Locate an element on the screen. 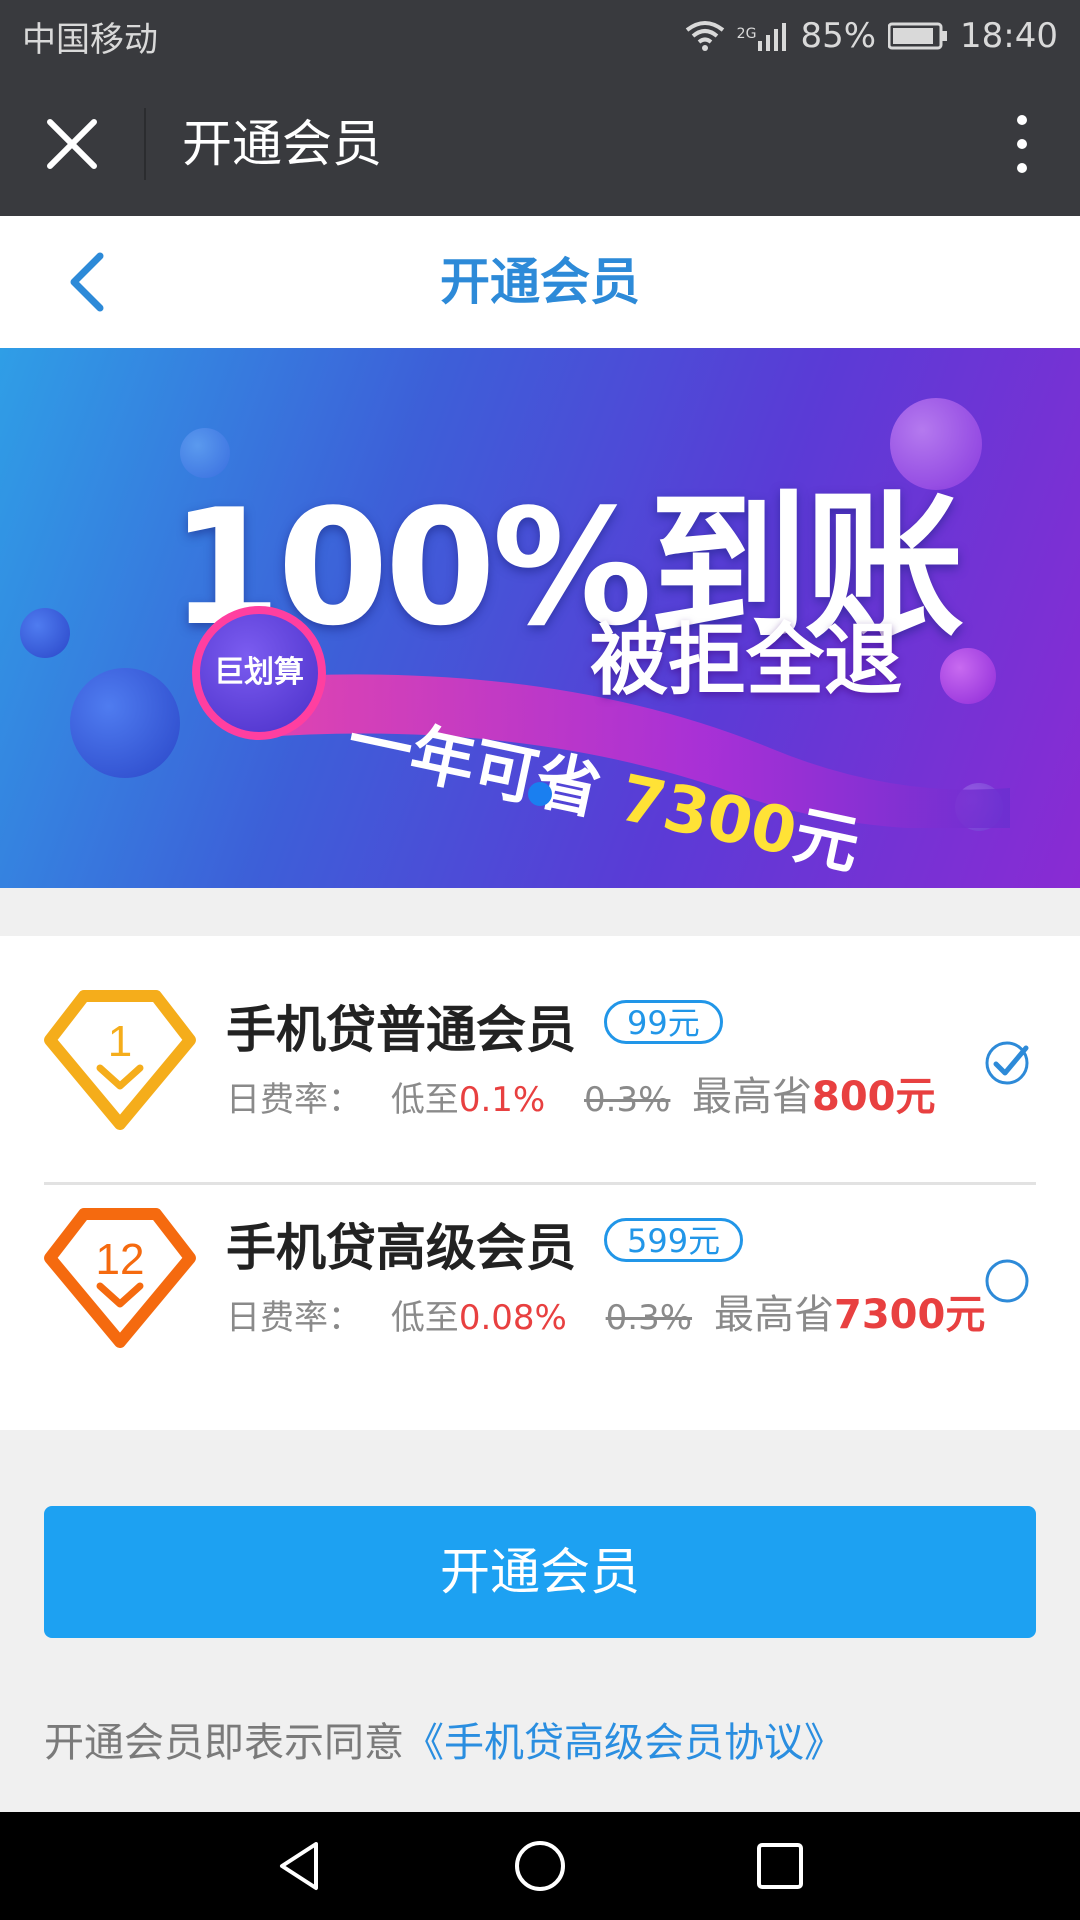 The width and height of the screenshot is (1080, 1920). status-indicators: 2G 85% 18:40 is located at coordinates (871, 36).